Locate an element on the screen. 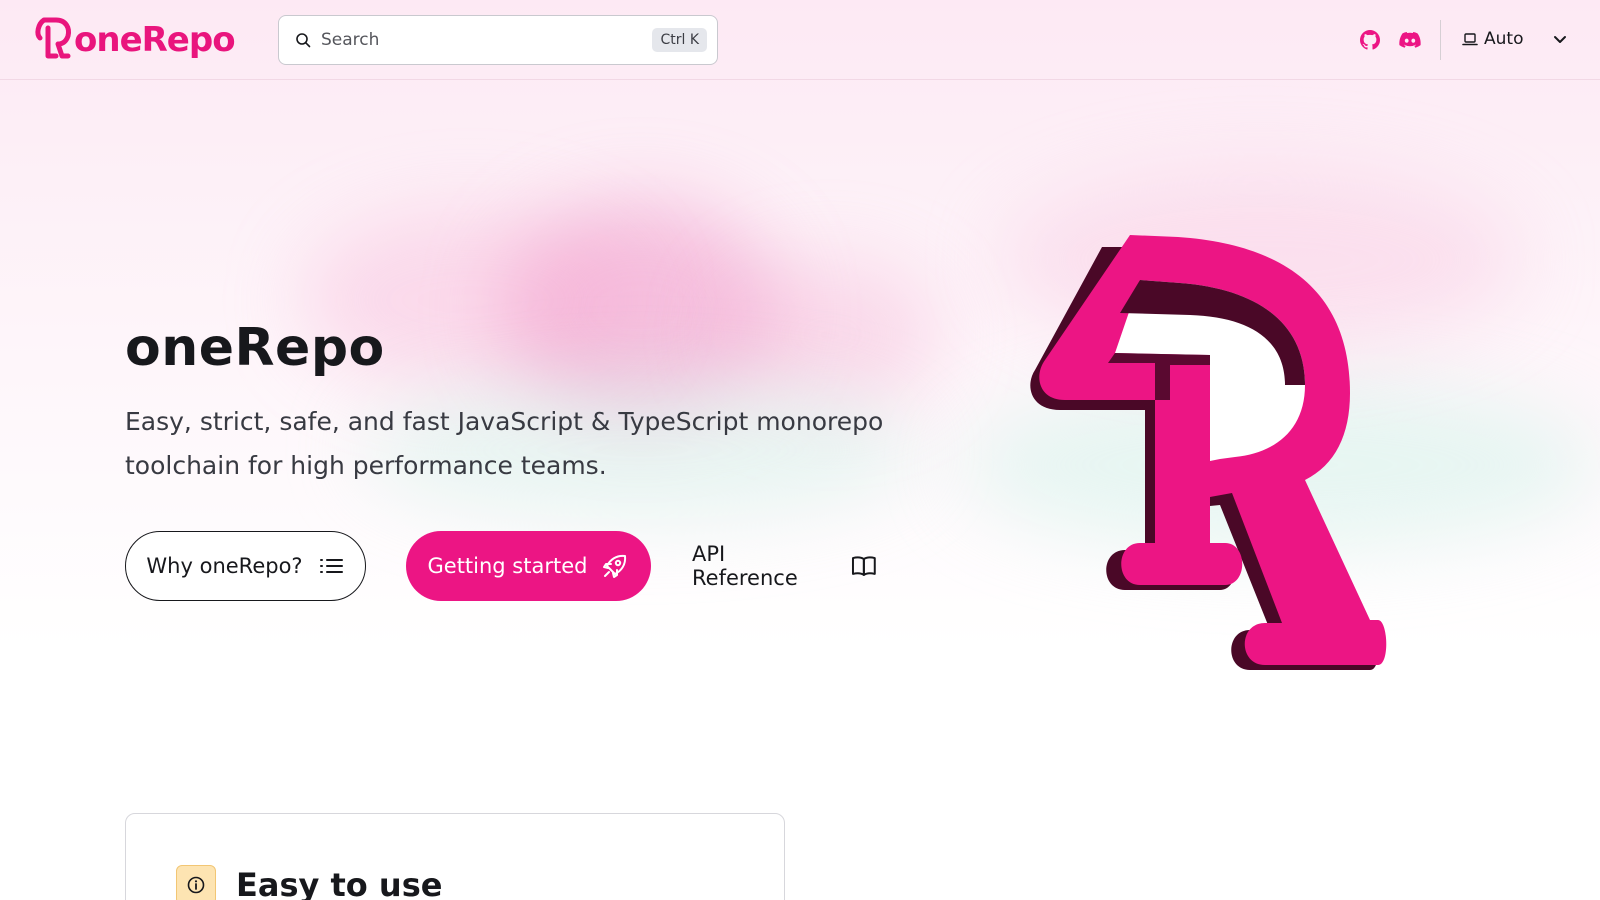 This screenshot has height=900, width=1600. info-icon-badge is located at coordinates (196, 882).